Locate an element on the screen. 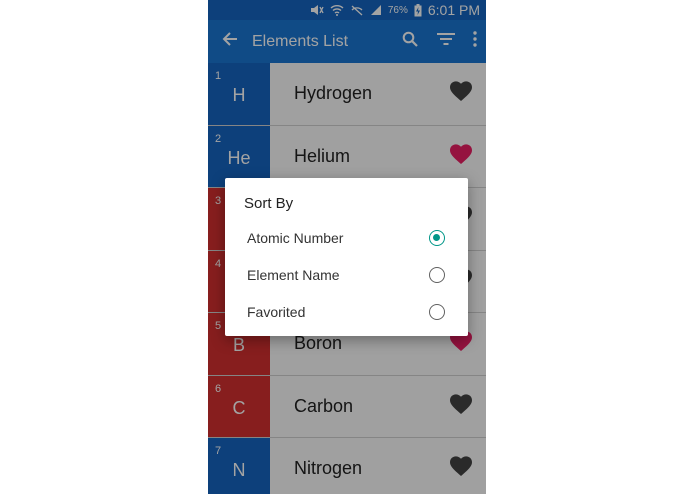 The width and height of the screenshot is (695, 494). sort-option-atomic-number: Atomic Number is located at coordinates (346, 237).